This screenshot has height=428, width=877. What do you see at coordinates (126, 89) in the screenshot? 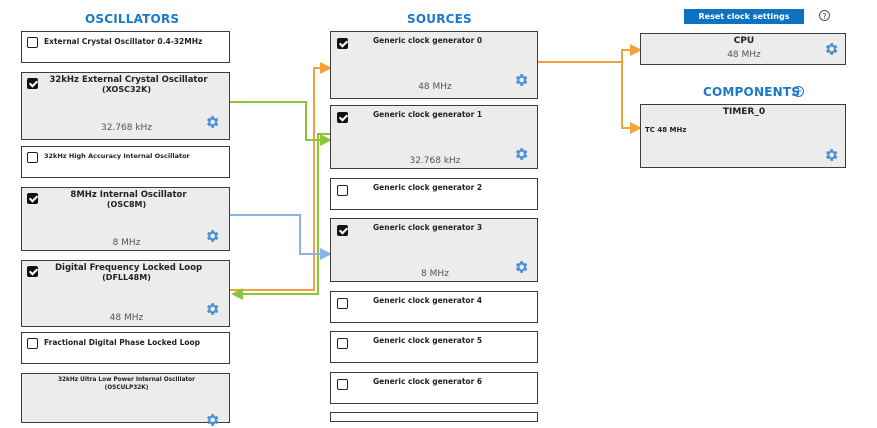
I see `oscillator-subtitle: (XOSC32K)` at bounding box center [126, 89].